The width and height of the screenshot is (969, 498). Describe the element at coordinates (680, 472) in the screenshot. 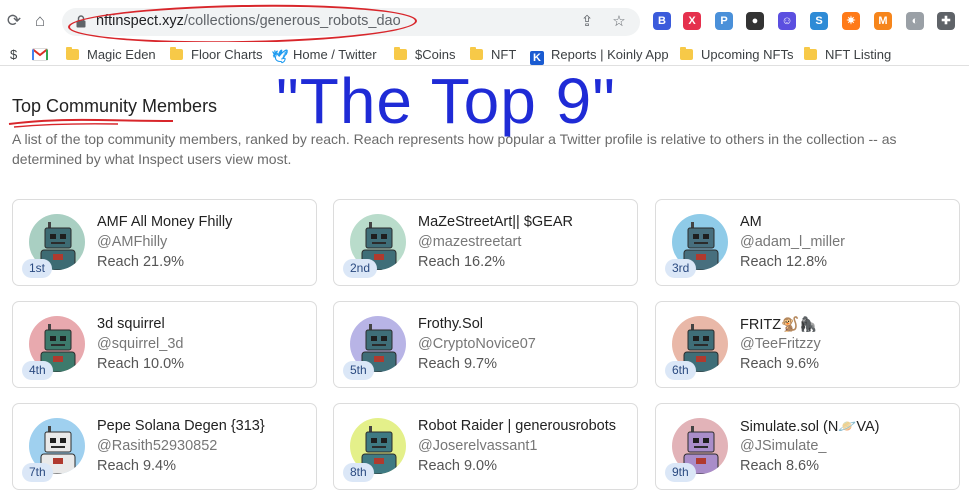

I see `rank-badge: 9th` at that location.